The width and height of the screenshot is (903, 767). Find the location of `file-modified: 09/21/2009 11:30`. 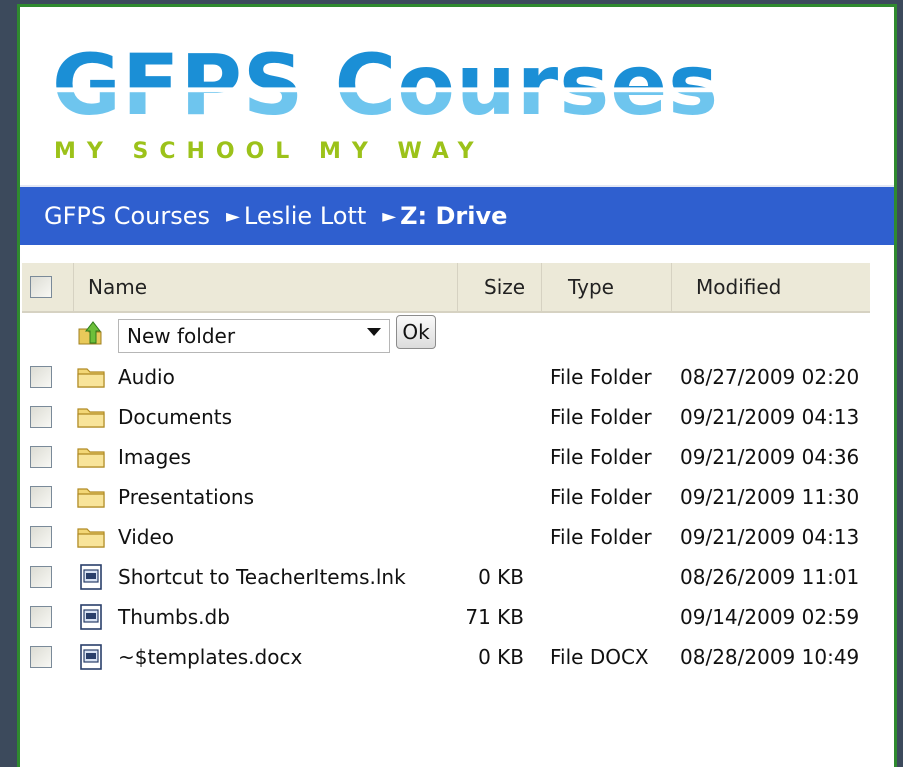

file-modified: 09/21/2009 11:30 is located at coordinates (770, 497).